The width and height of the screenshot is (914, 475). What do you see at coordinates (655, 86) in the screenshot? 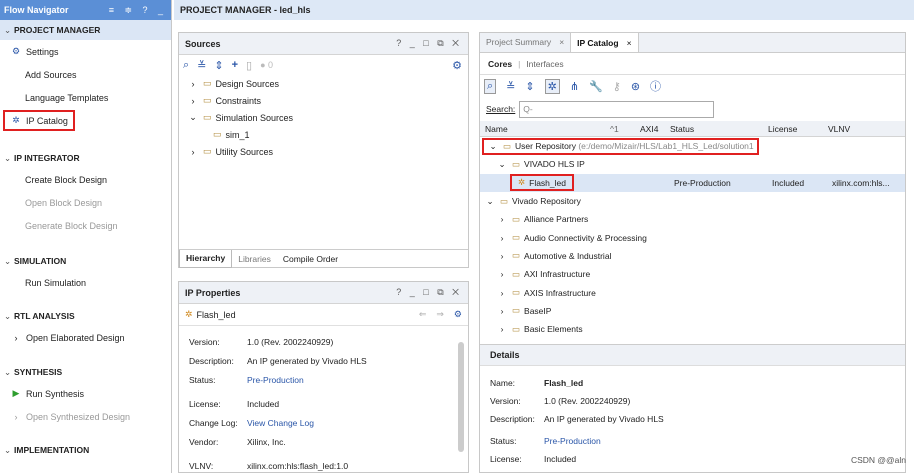
I see `info-icon: ⓘ` at bounding box center [655, 86].